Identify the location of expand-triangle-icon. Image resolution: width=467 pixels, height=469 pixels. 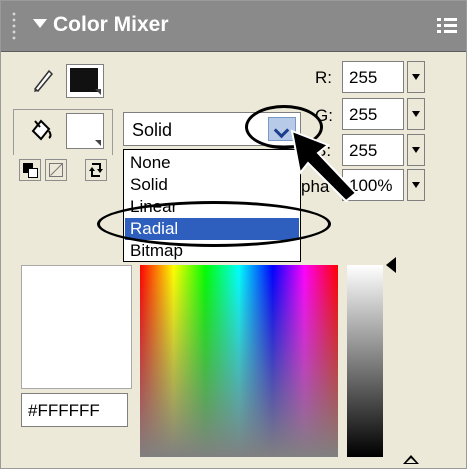
(411, 459).